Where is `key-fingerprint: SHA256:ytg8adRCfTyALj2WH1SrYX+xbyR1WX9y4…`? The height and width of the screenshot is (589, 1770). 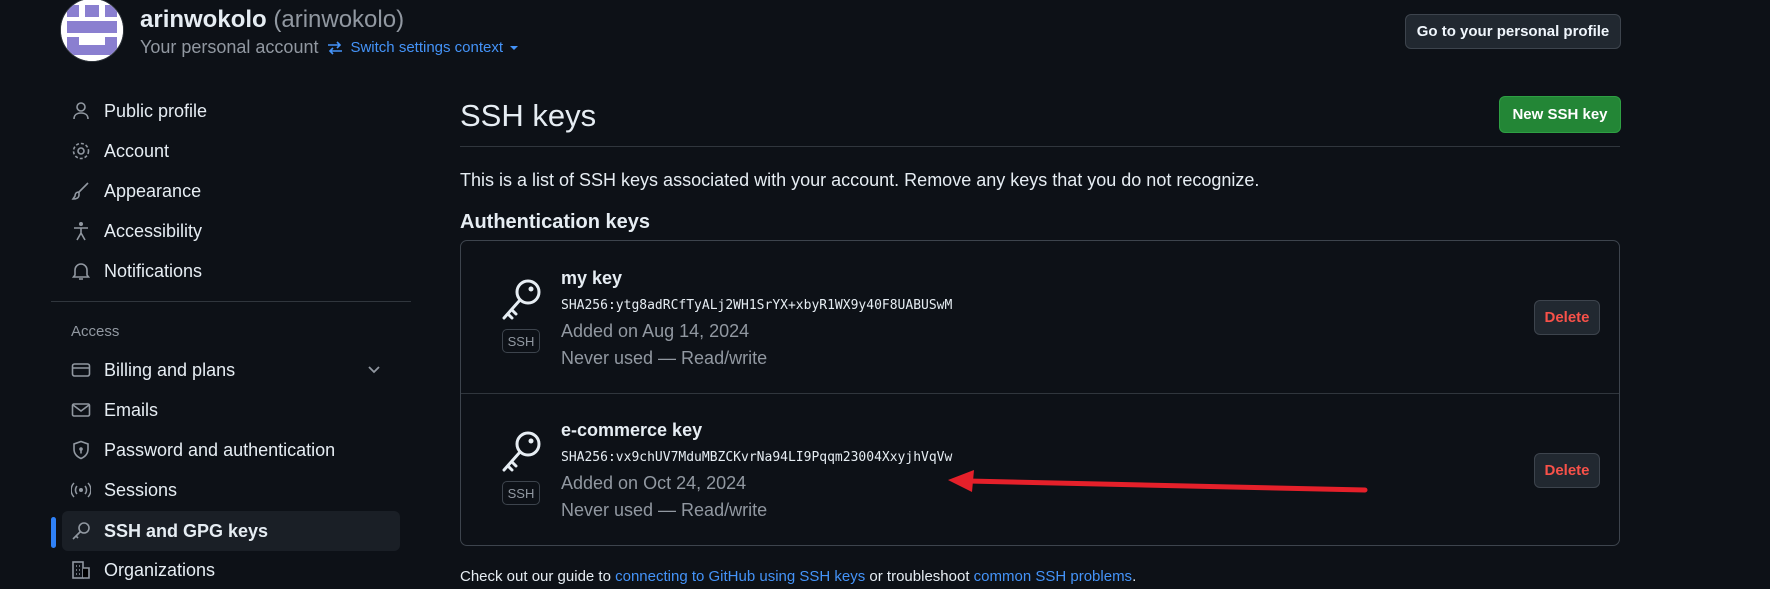
key-fingerprint: SHA256:ytg8adRCfTyALj2WH1SrYX+xbyR1WX9y4… is located at coordinates (757, 305).